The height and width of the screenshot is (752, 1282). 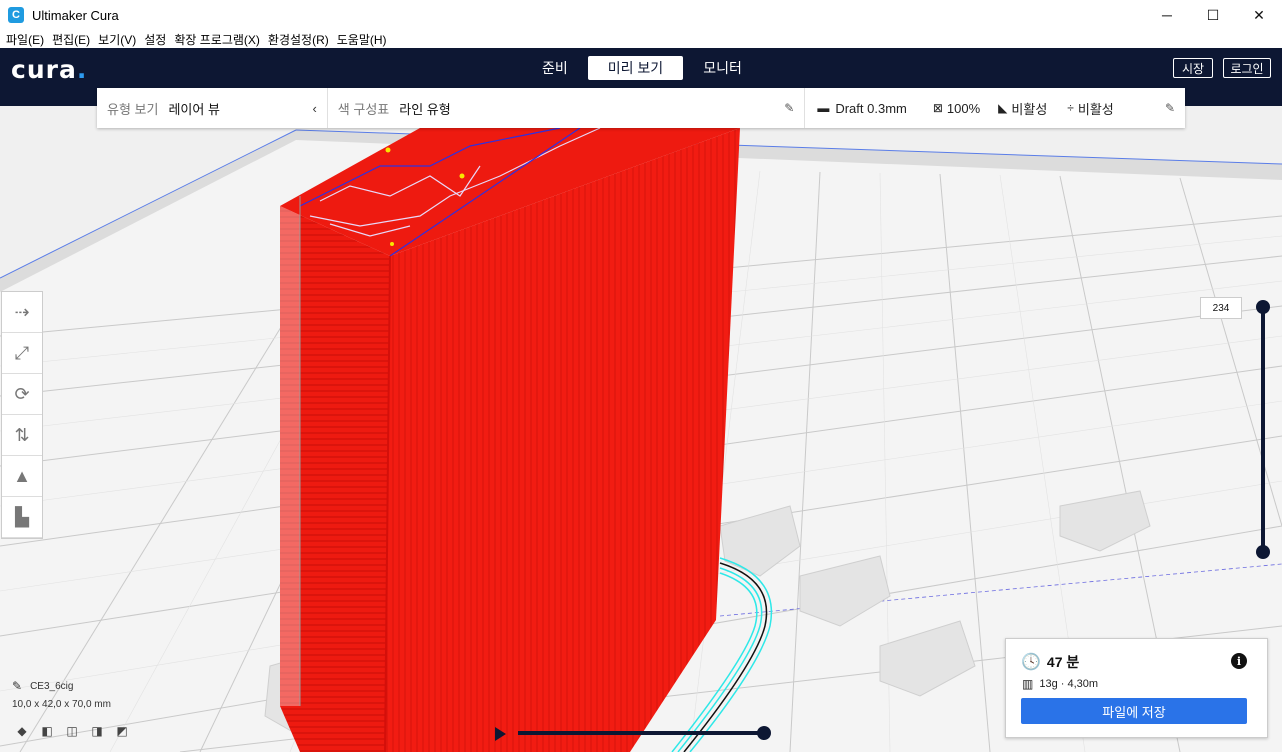 What do you see at coordinates (1095, 109) in the screenshot?
I see `adhesion-value: 비활성` at bounding box center [1095, 109].